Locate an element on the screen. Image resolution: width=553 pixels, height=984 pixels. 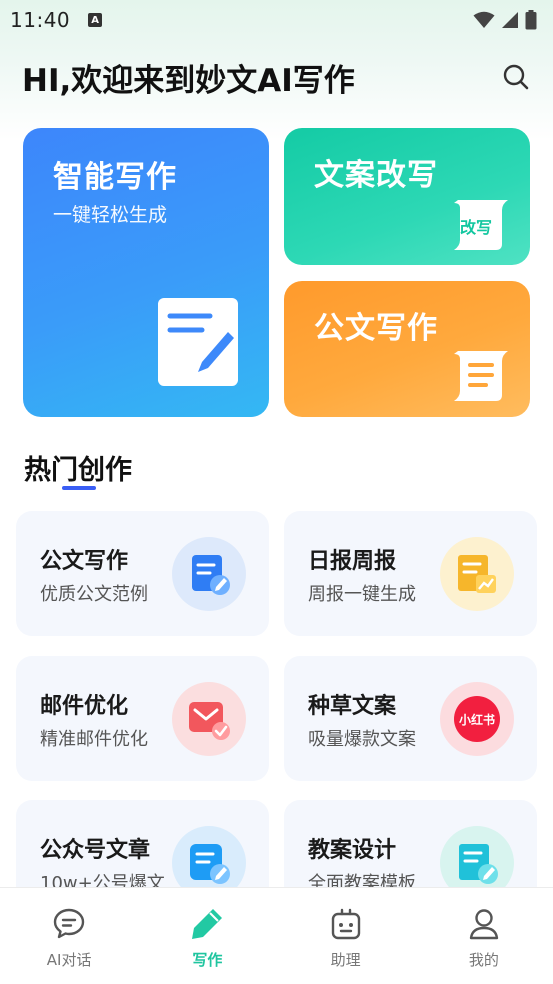
smart-writing-card: 智能写作 一键轻松生成 is located at coordinates (146, 272).